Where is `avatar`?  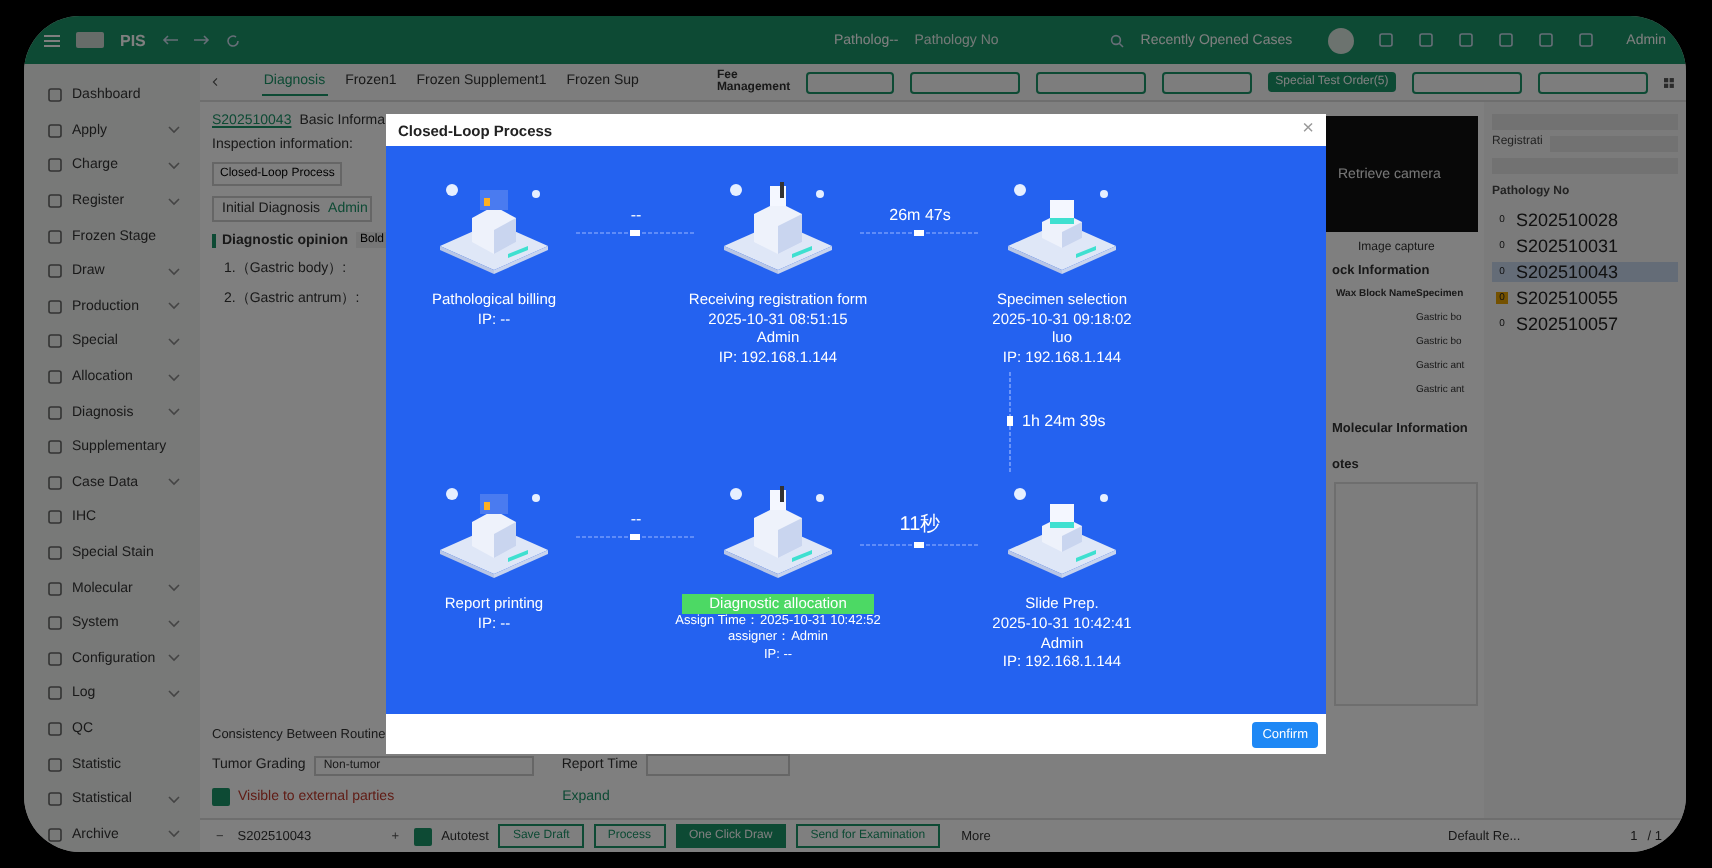
avatar is located at coordinates (1341, 40).